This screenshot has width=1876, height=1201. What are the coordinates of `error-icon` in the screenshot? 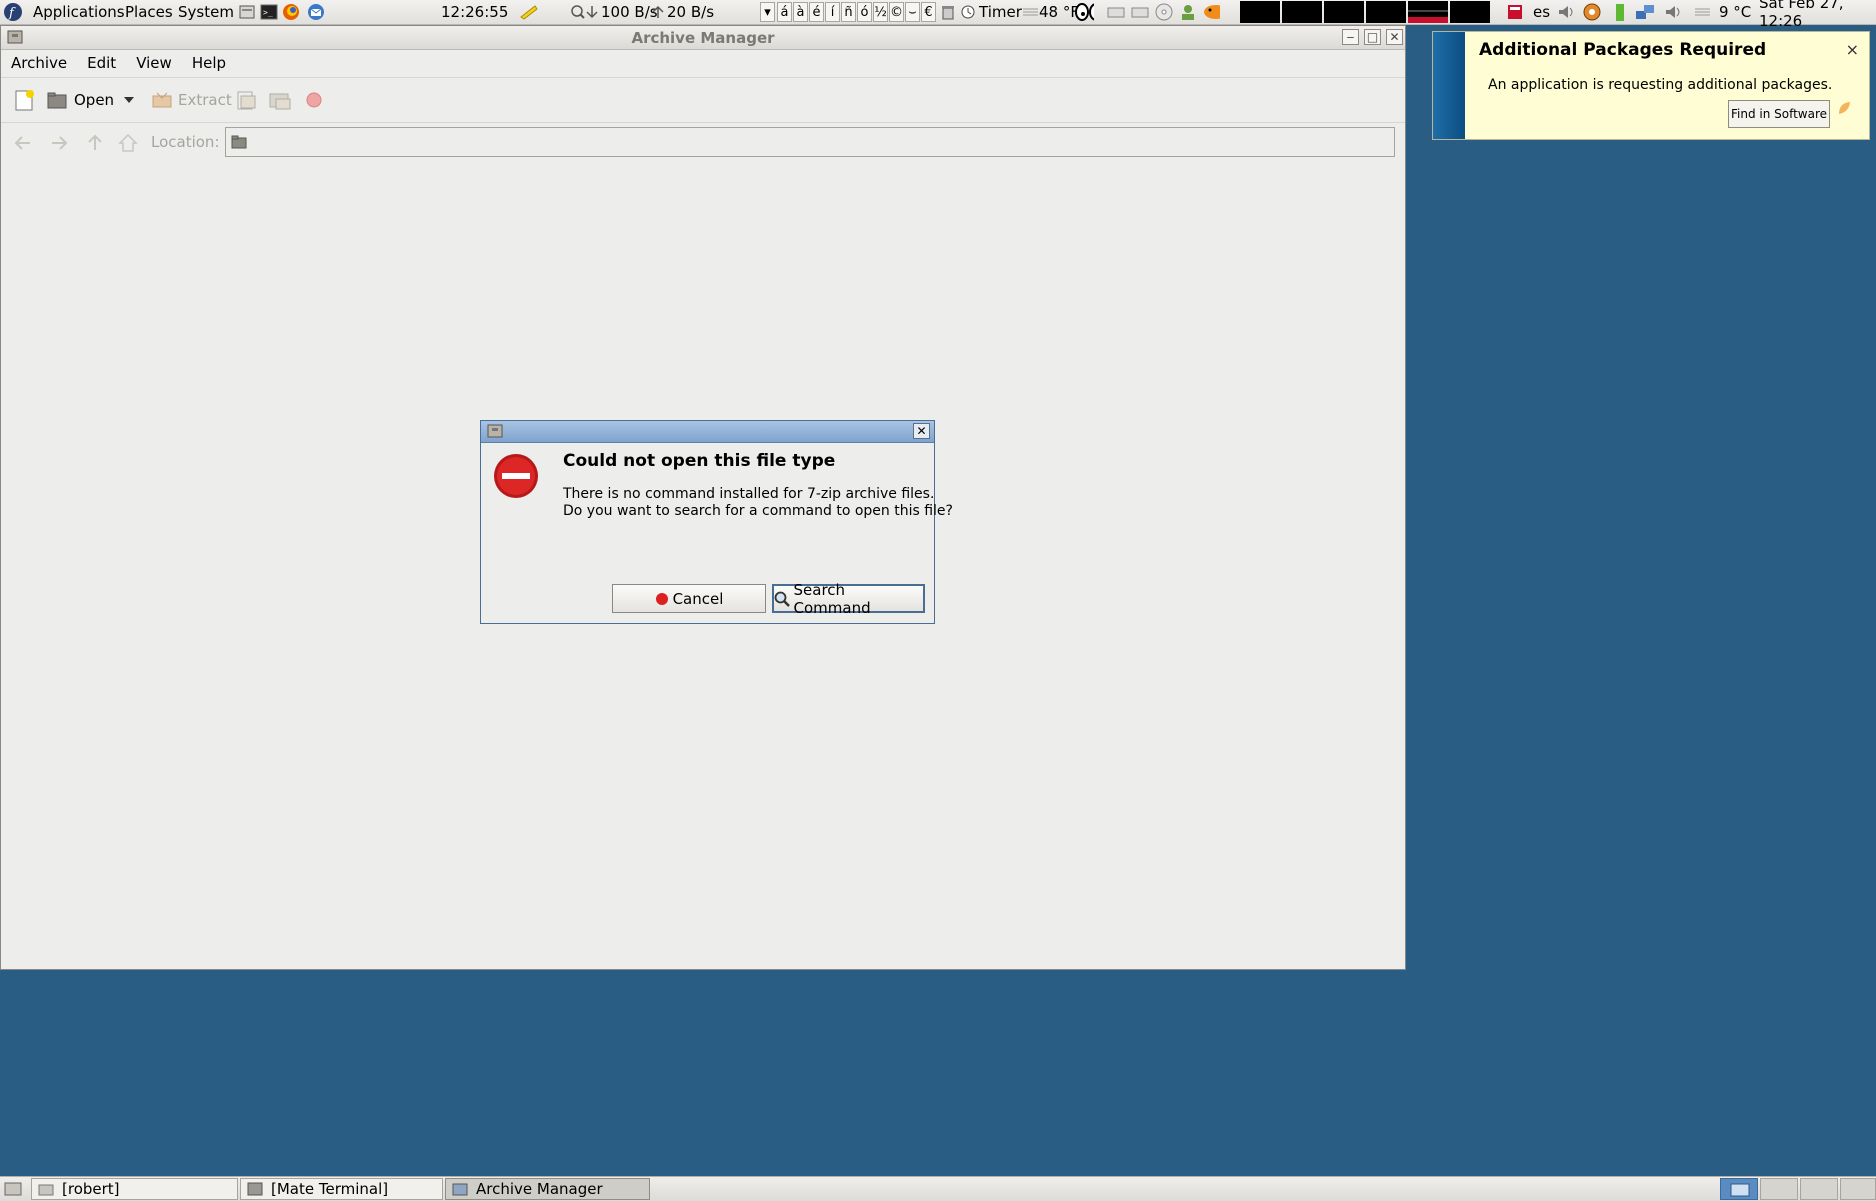 It's located at (516, 476).